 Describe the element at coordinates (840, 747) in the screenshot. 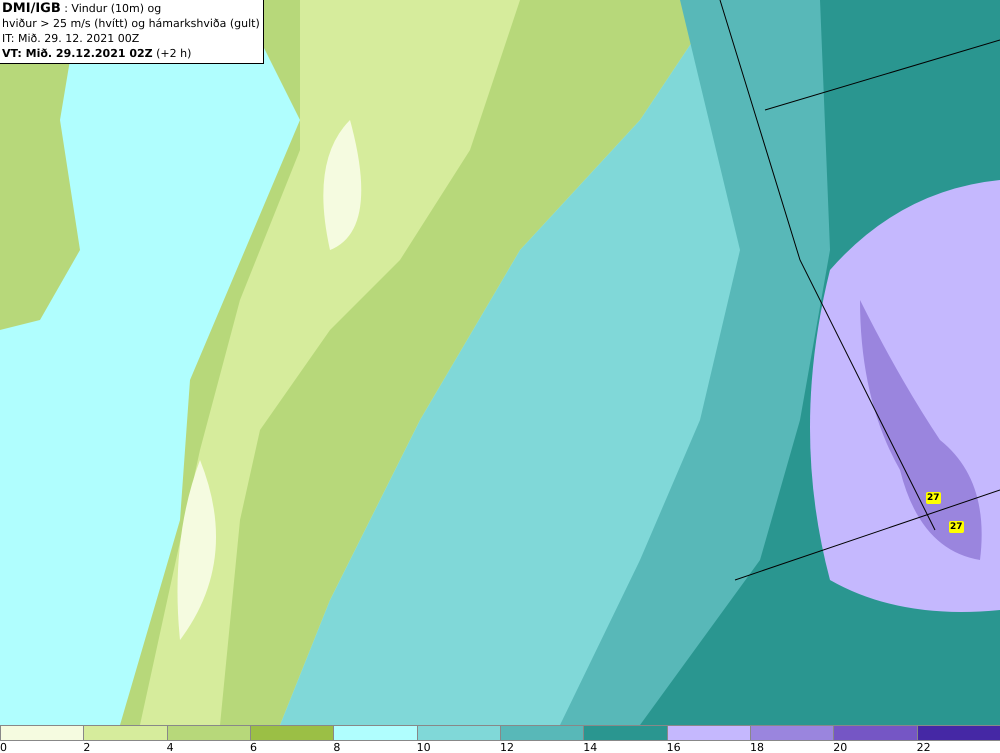

I see `legend-label: 20` at that location.